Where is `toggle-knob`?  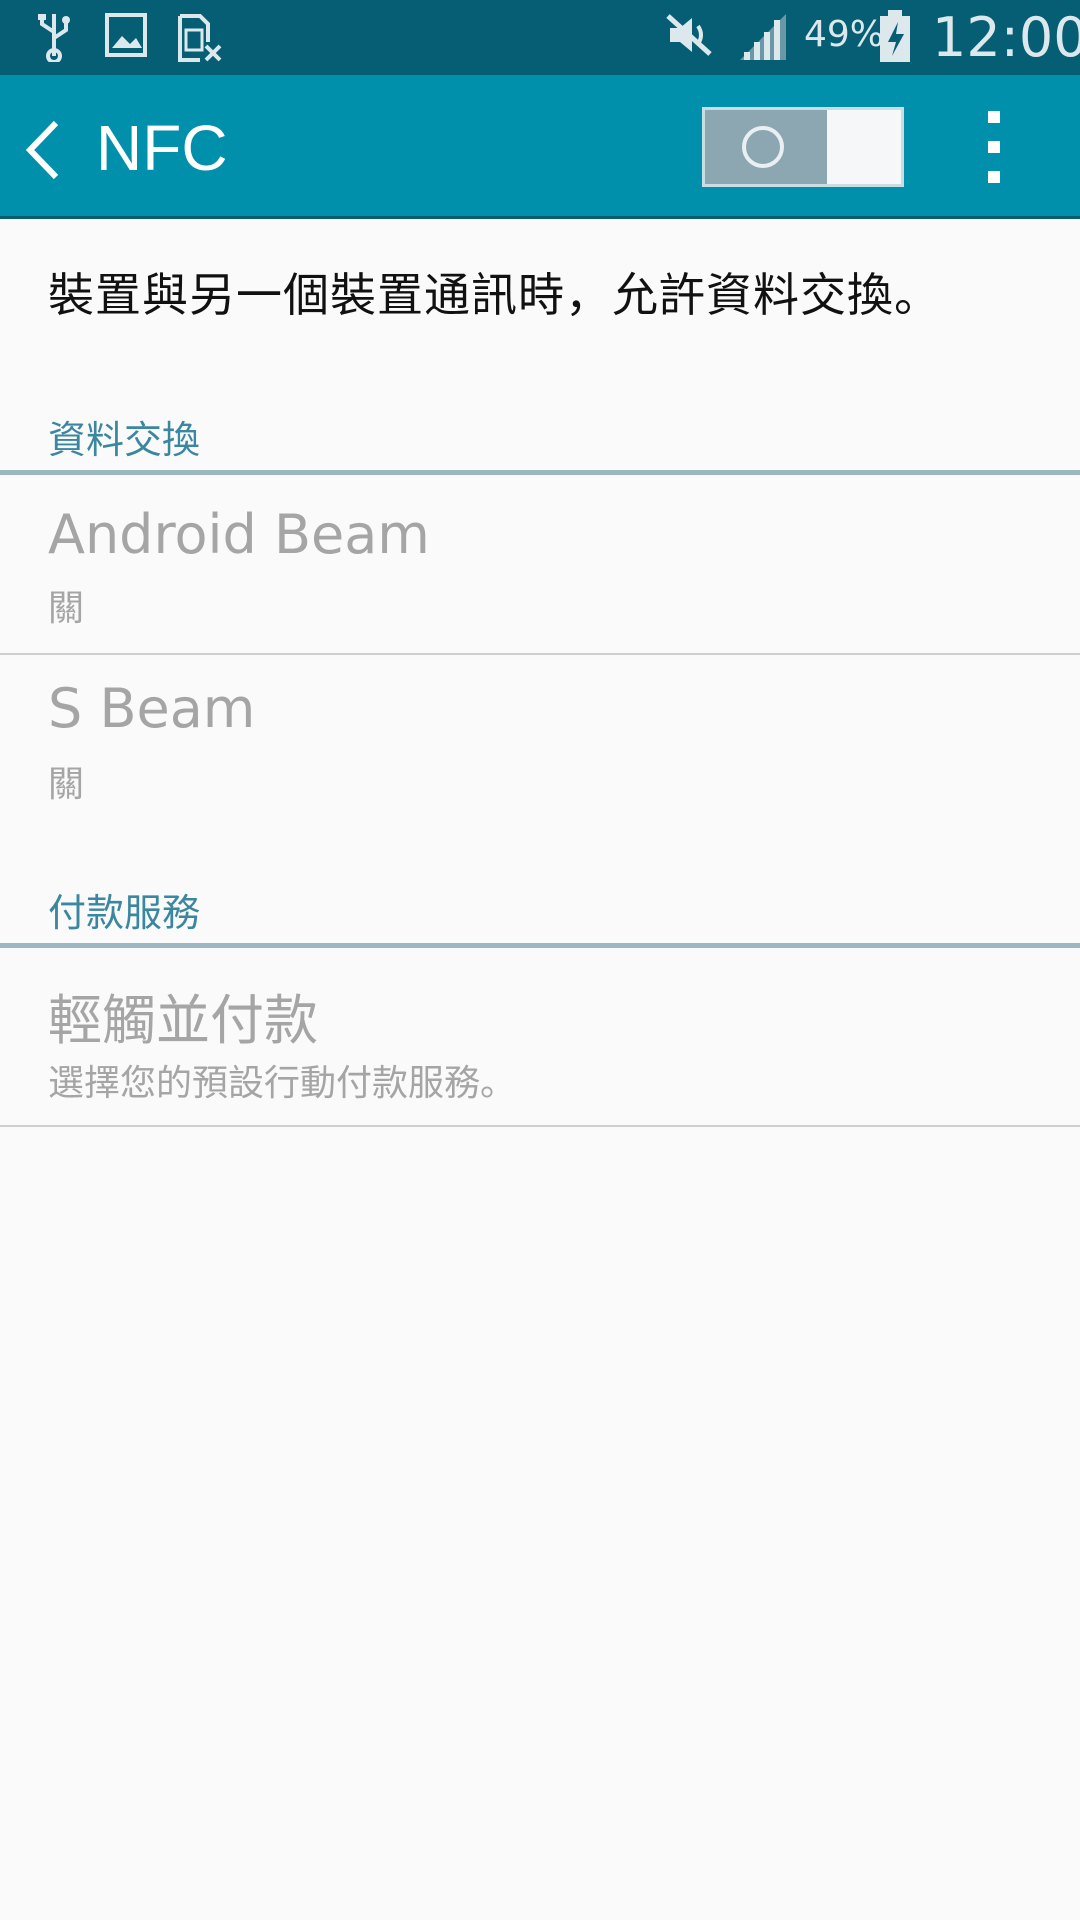 toggle-knob is located at coordinates (763, 147).